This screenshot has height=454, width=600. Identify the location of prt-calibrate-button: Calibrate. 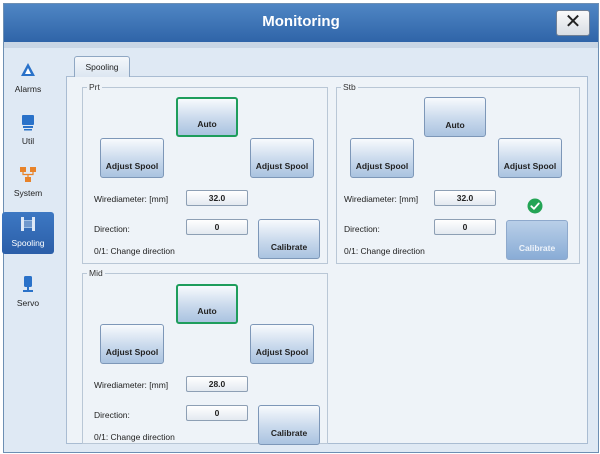
(289, 239).